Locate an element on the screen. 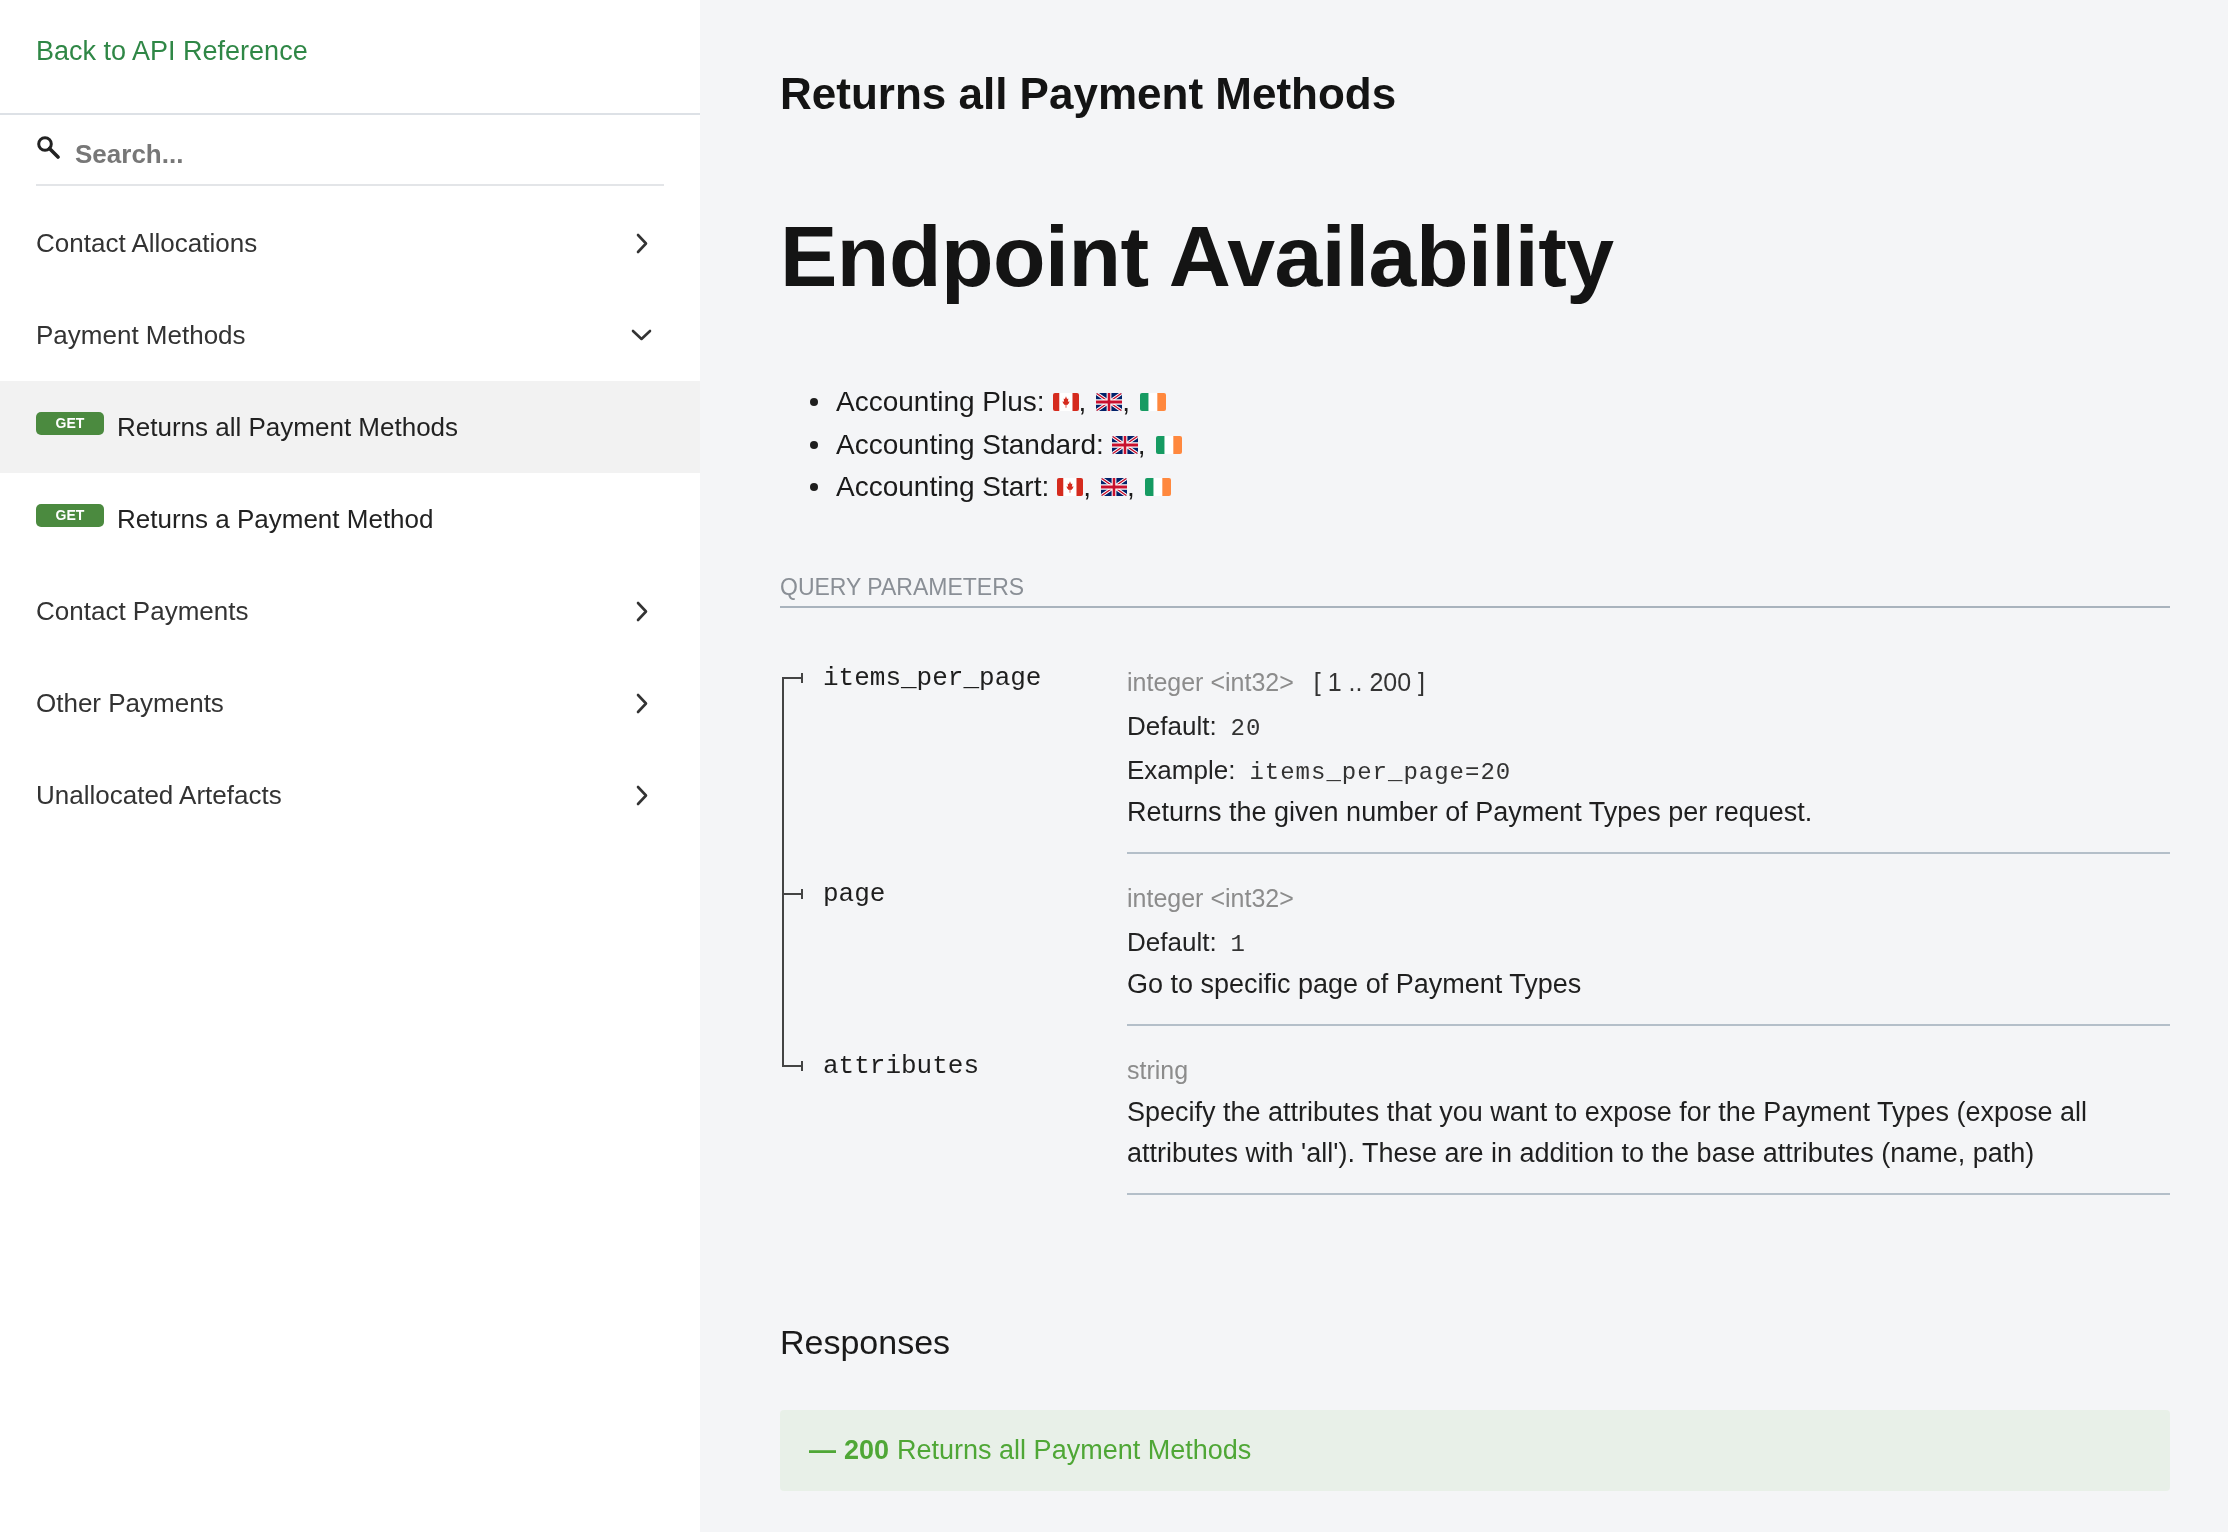 This screenshot has height=1532, width=2228. param-description: Go to specific page of Payment Types is located at coordinates (1355, 984).